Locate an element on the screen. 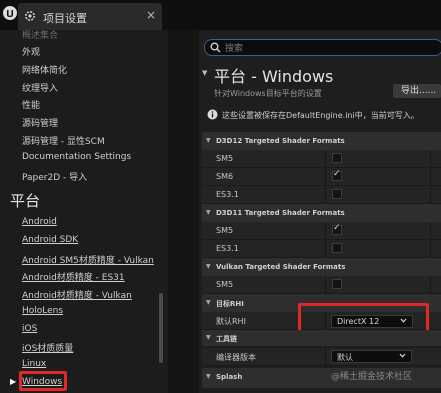 Image resolution: width=441 pixels, height=393 pixels. property-row: SM5 ✓ is located at coordinates (321, 231).